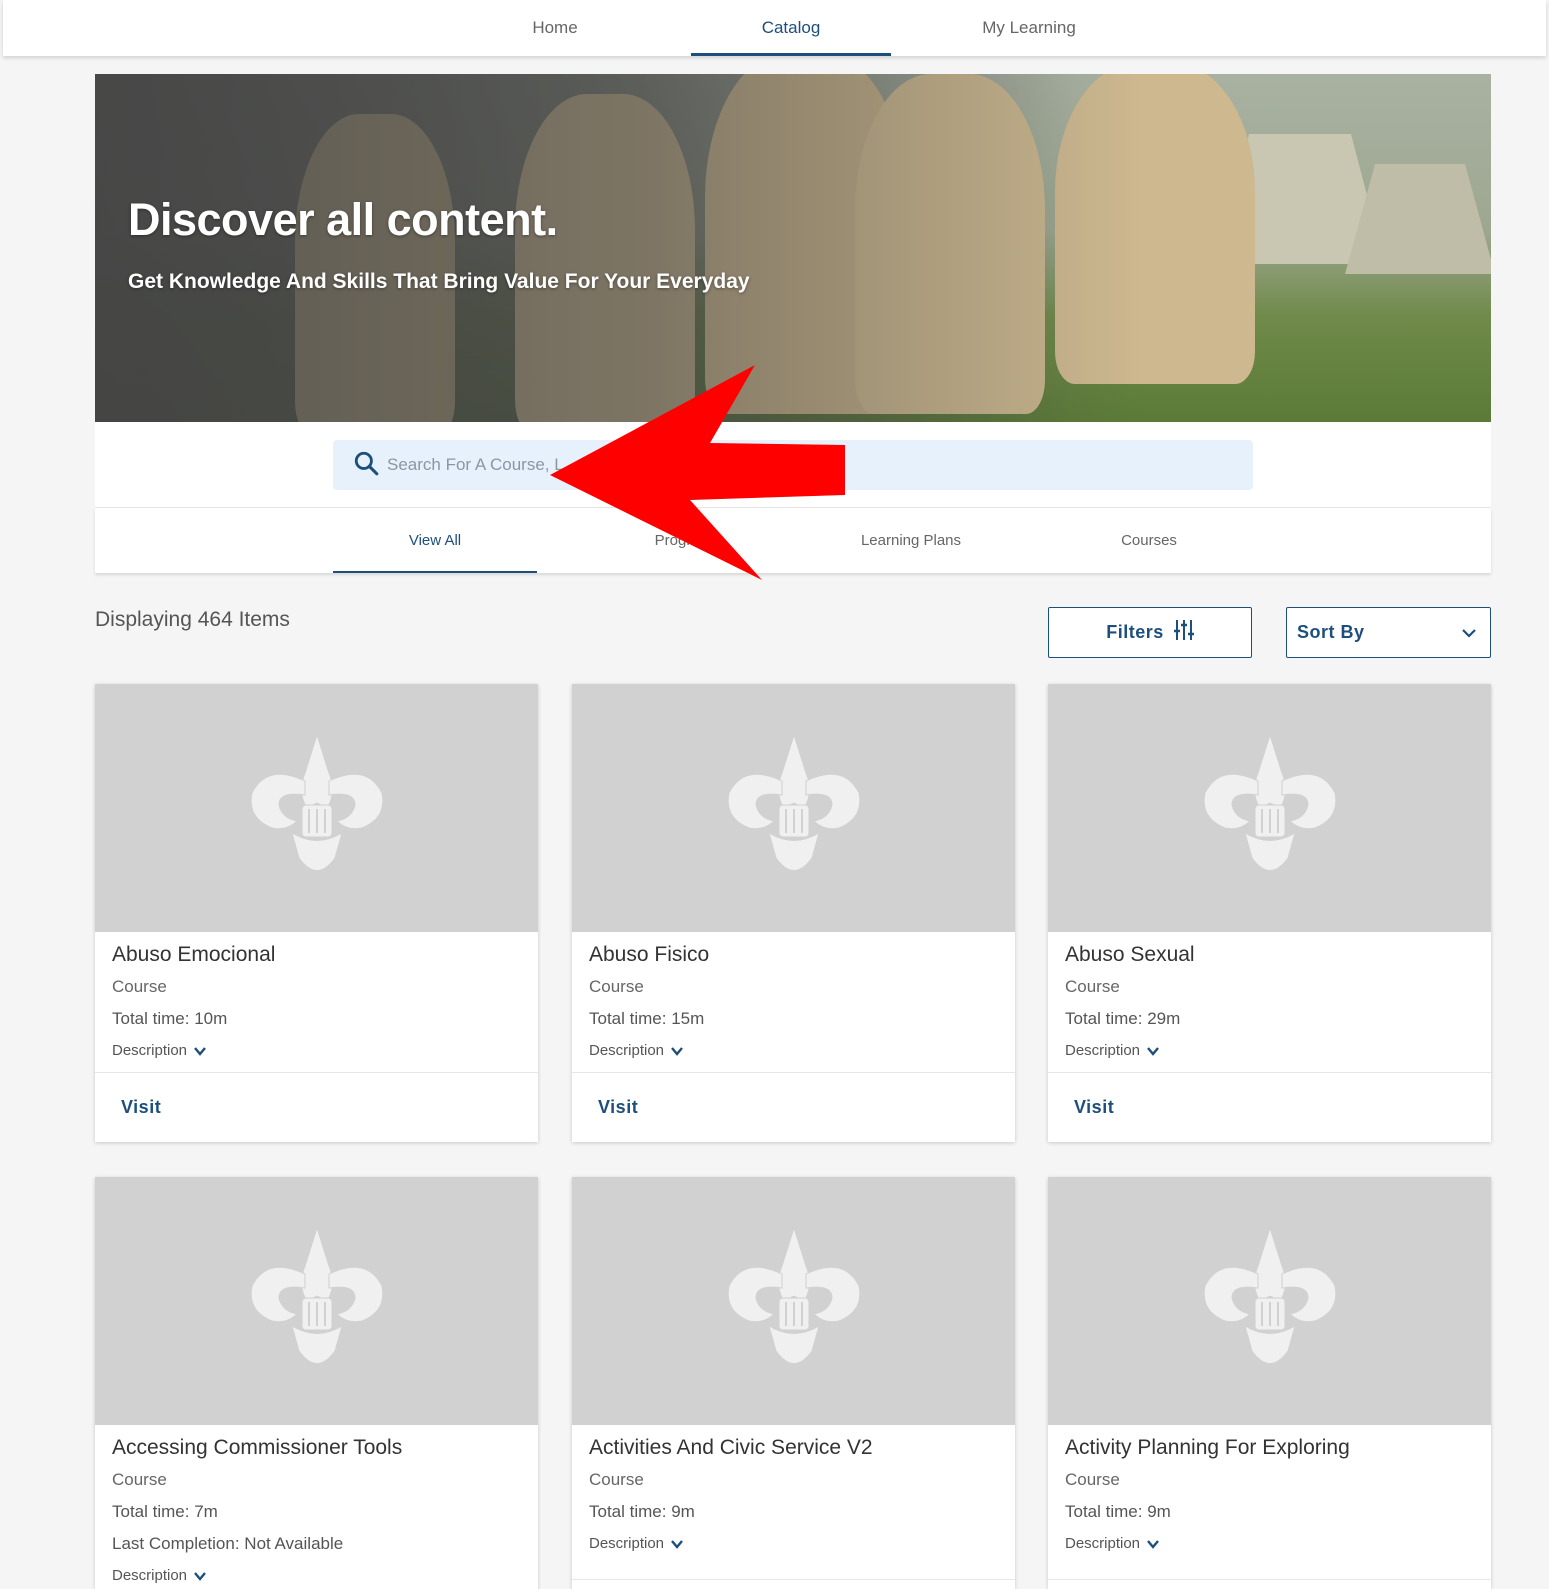 The height and width of the screenshot is (1589, 1549). Describe the element at coordinates (165, 1511) in the screenshot. I see `card-total-time: Total time: 7m` at that location.